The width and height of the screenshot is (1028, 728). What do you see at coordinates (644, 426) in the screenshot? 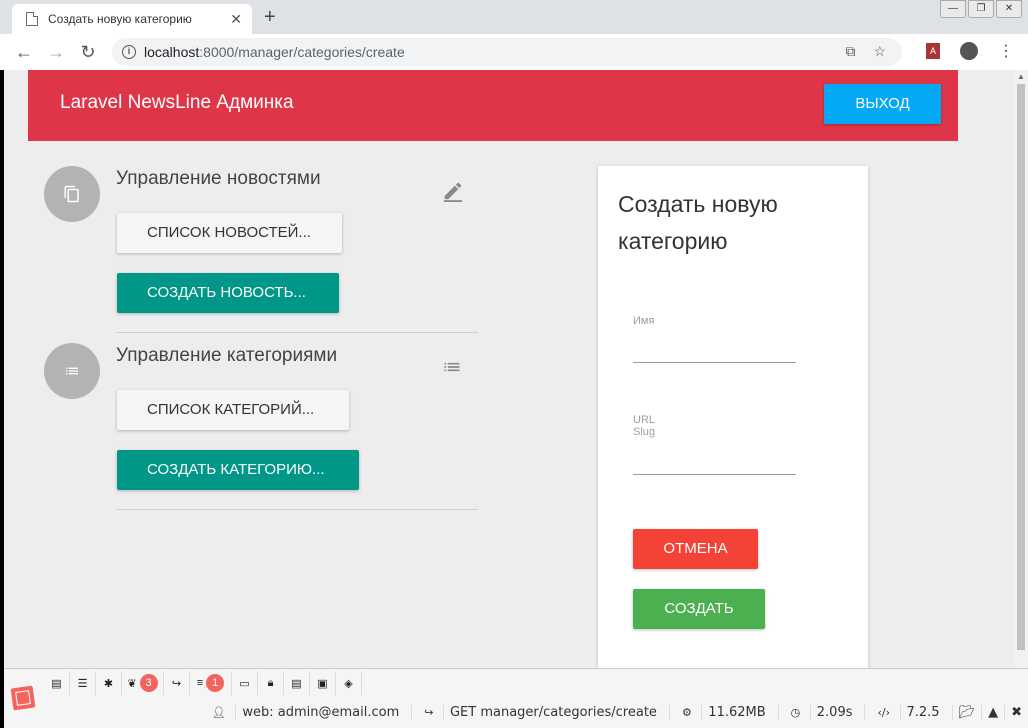
I see `slug-label: URL Slug` at bounding box center [644, 426].